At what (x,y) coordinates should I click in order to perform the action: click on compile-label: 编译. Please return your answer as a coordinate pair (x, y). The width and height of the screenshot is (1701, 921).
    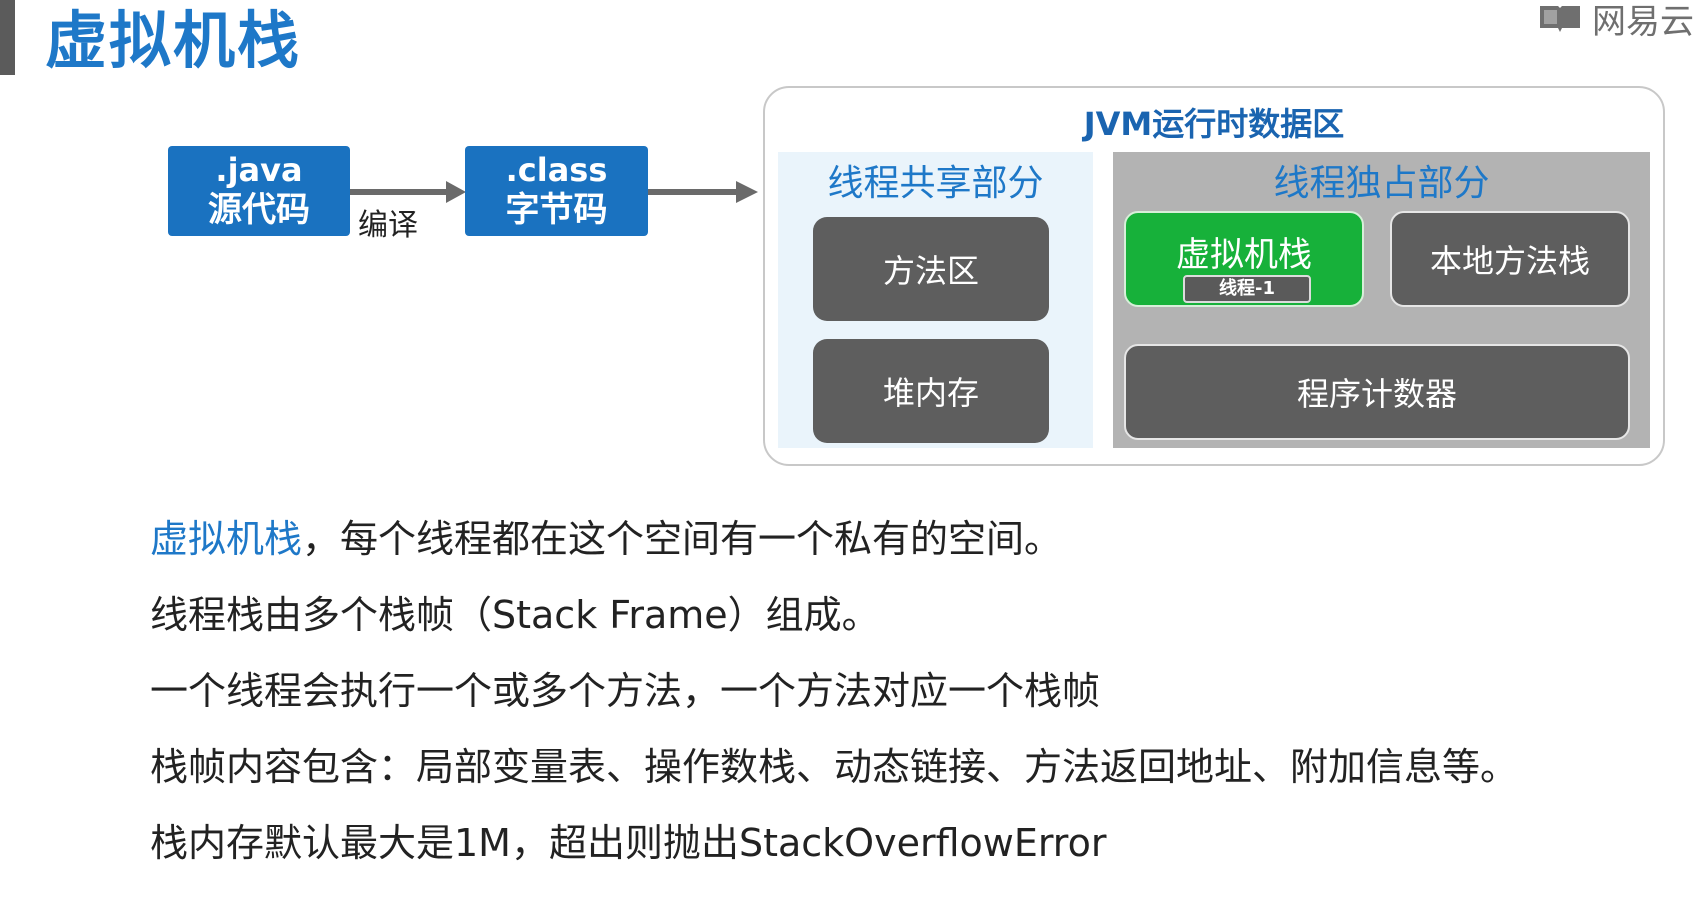
    Looking at the image, I should click on (388, 225).